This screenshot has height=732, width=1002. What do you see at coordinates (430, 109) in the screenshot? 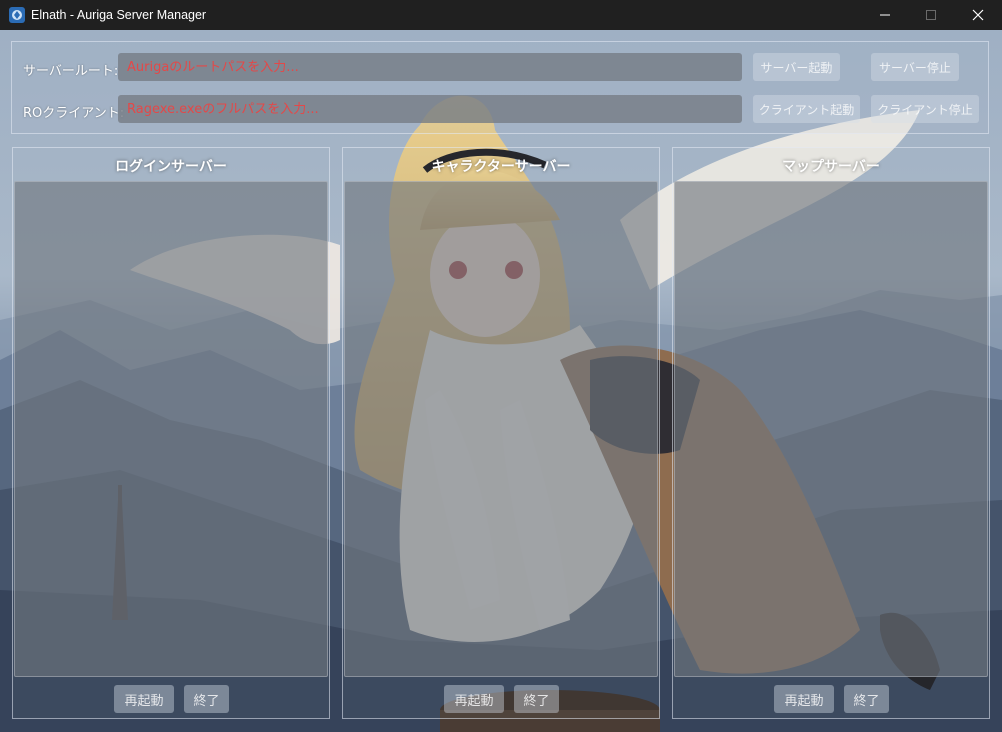
I see `ro-client-input` at bounding box center [430, 109].